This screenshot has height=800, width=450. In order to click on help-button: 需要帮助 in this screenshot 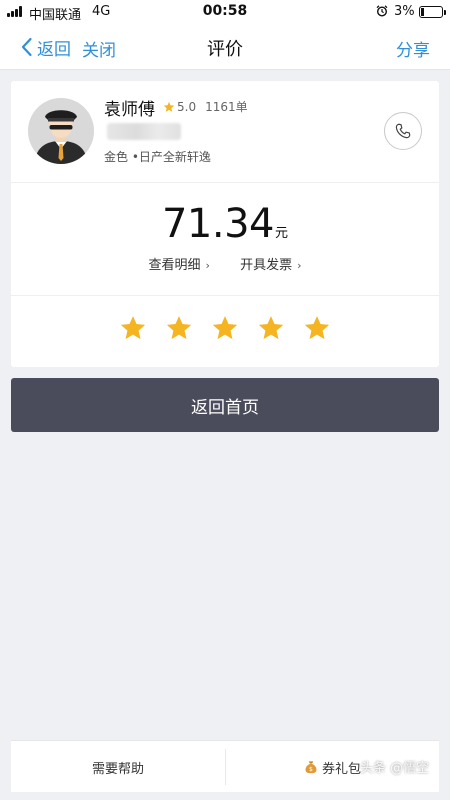, I will do `click(118, 767)`.